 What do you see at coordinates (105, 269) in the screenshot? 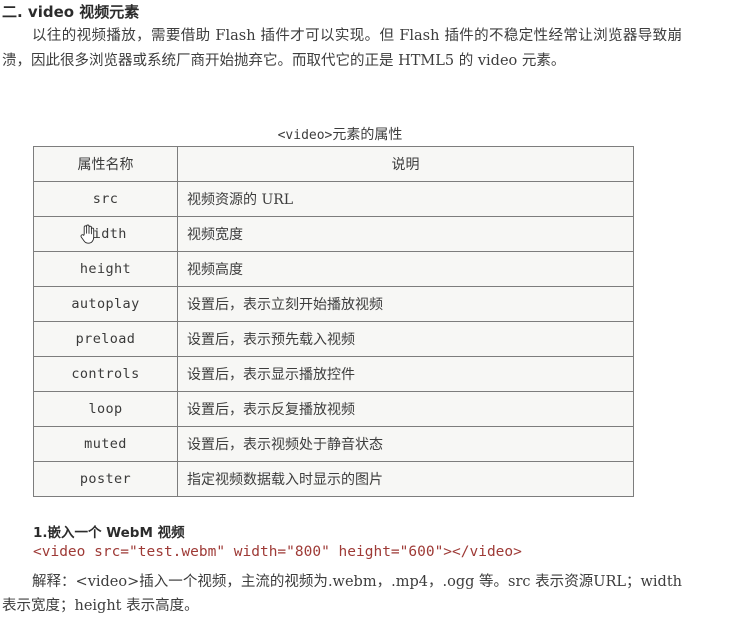
I see `attribute-name-height: height` at bounding box center [105, 269].